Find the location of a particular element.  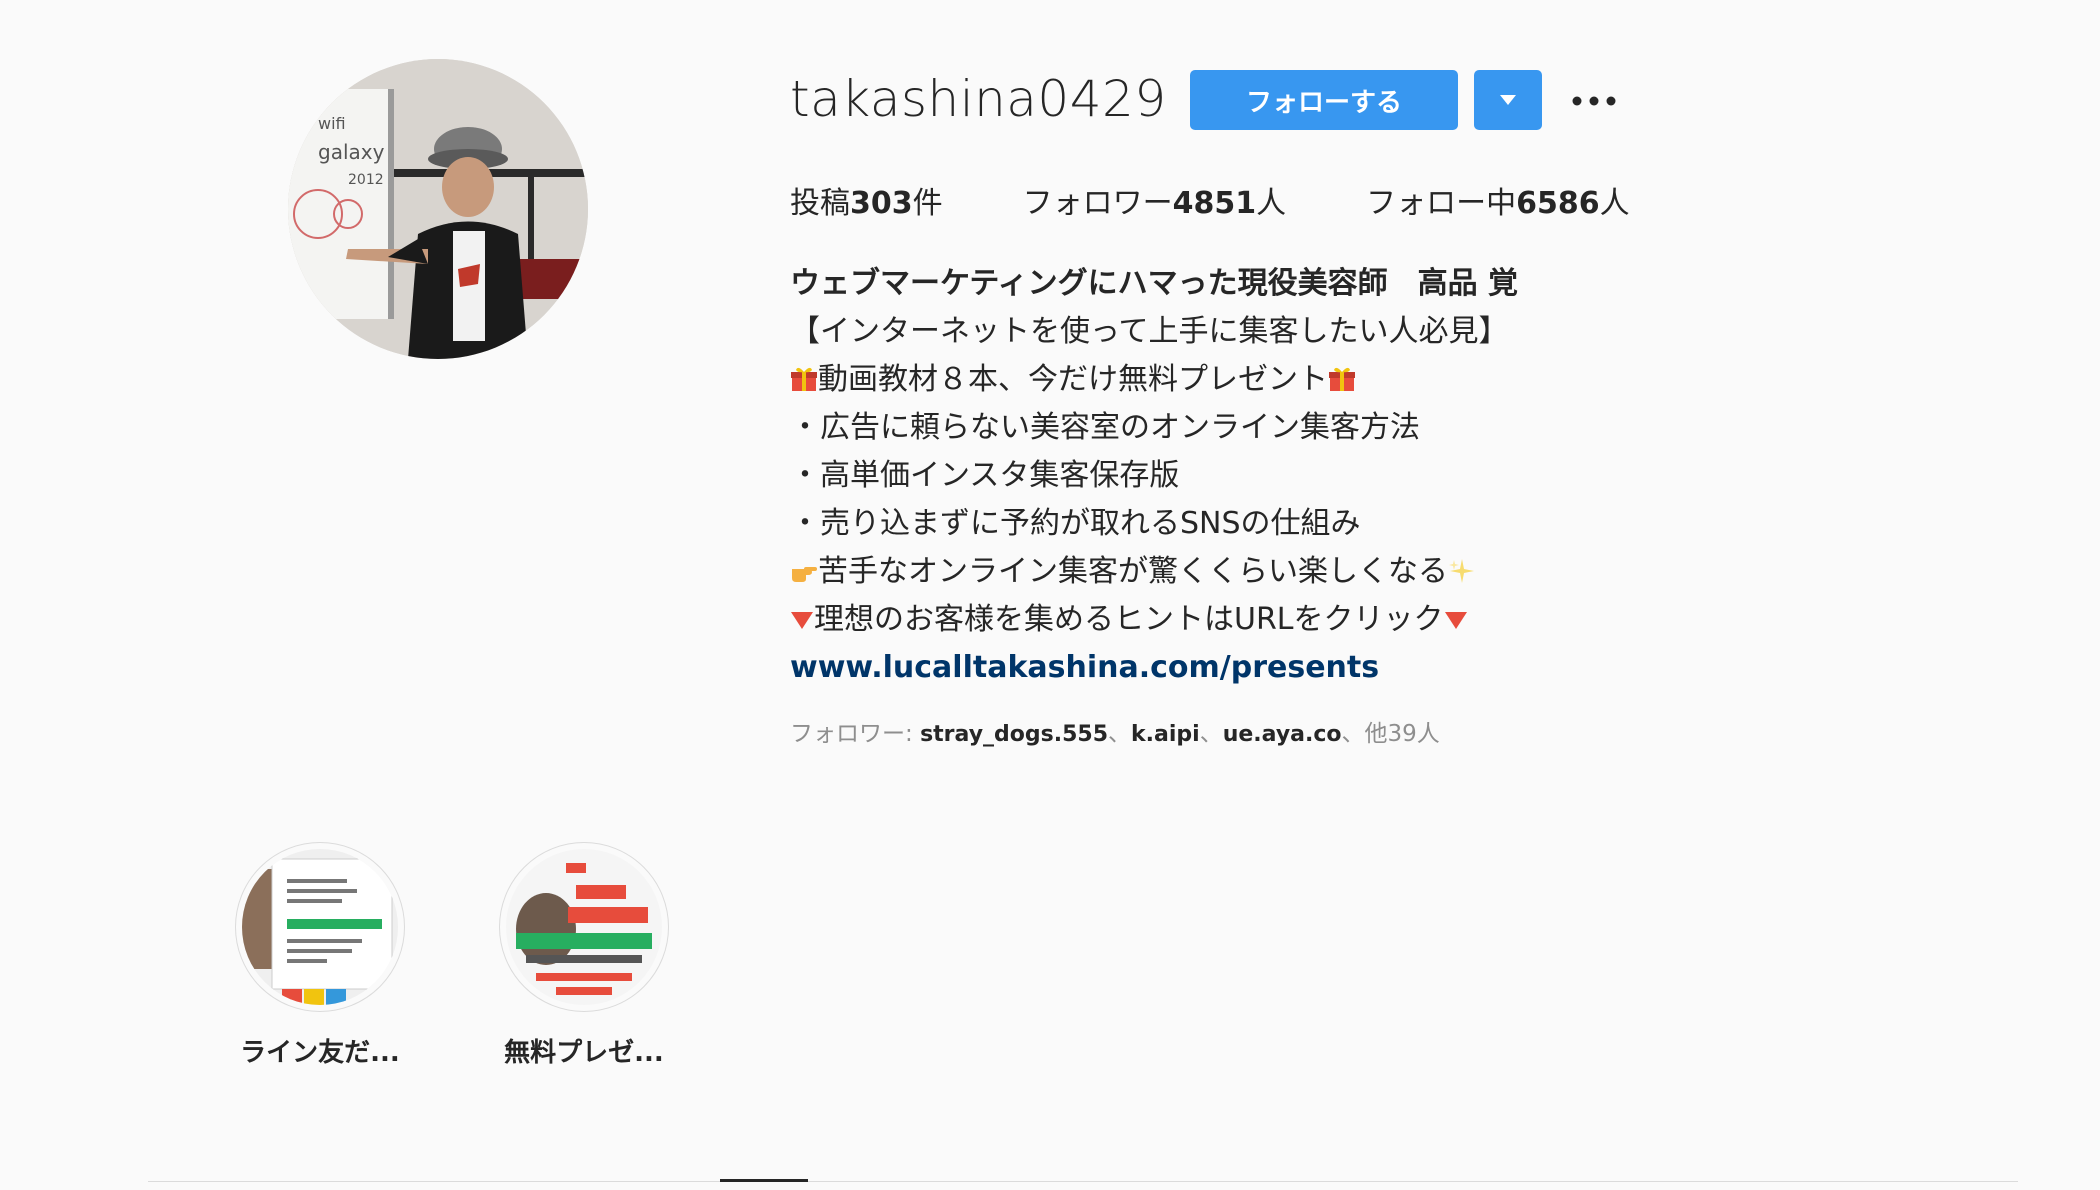

posts-stat: 投稿303件 is located at coordinates (866, 200).